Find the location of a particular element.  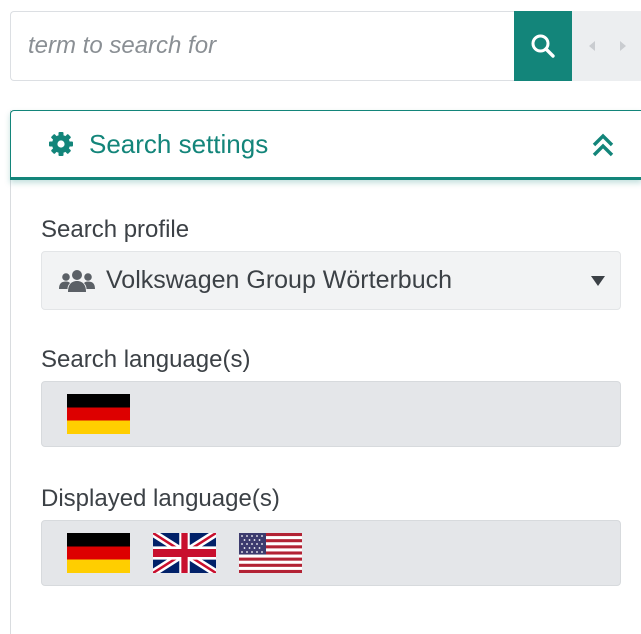

search-profile-select: Volkswagen Group Wörterbuch is located at coordinates (331, 280).